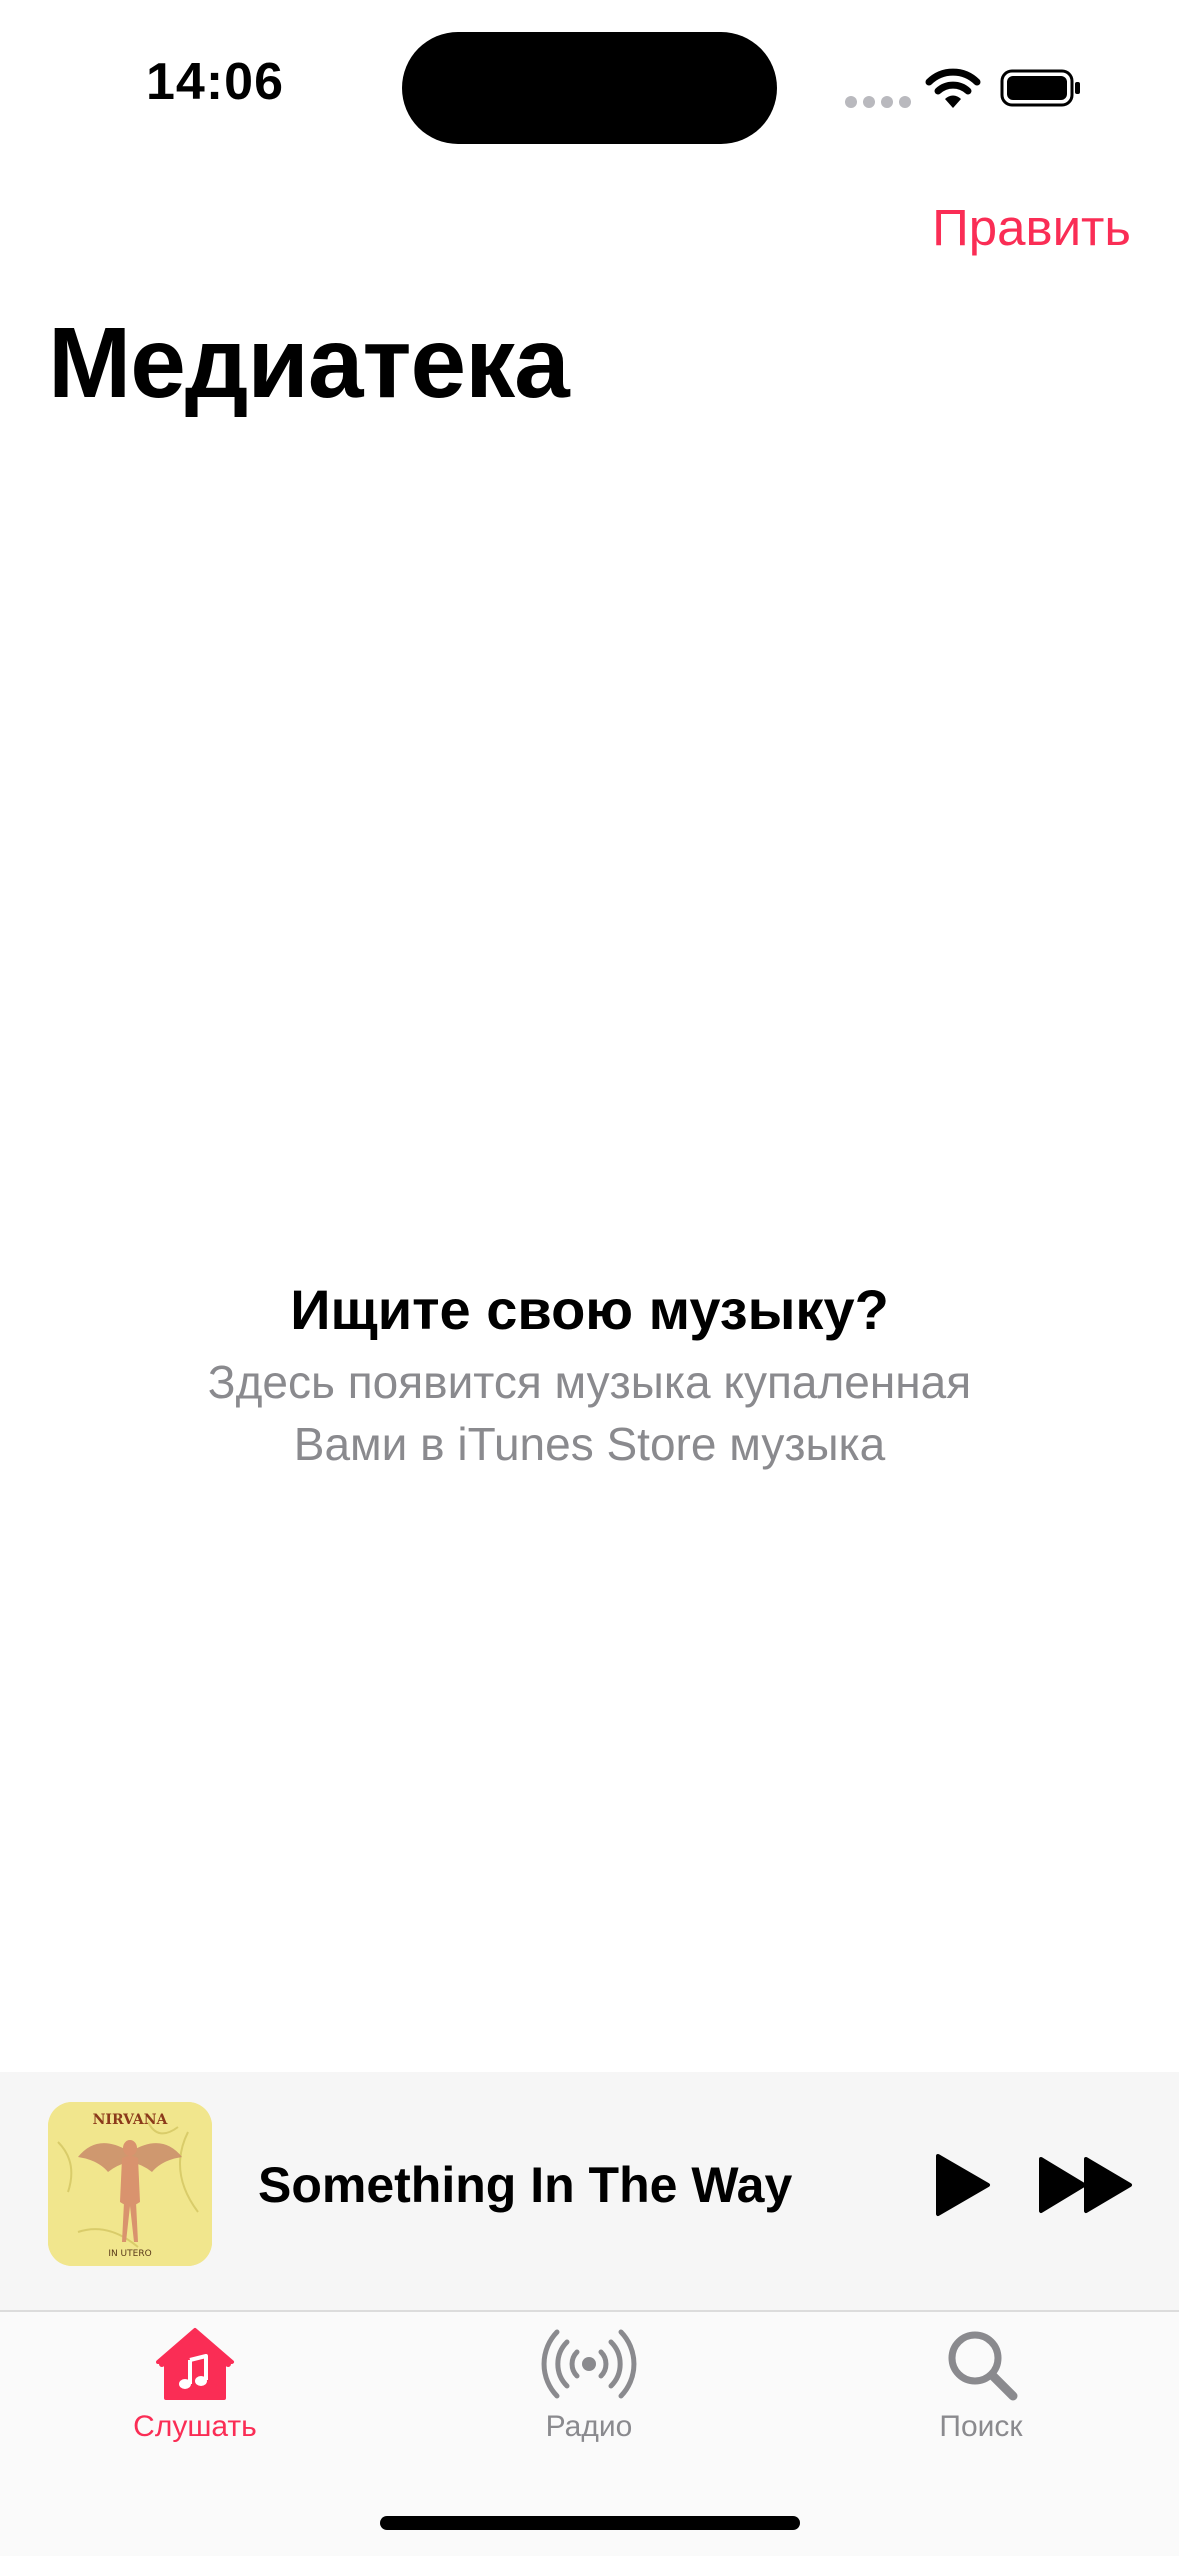 The height and width of the screenshot is (2556, 1179). What do you see at coordinates (589, 2426) in the screenshot?
I see `tab-radio-label: Радио` at bounding box center [589, 2426].